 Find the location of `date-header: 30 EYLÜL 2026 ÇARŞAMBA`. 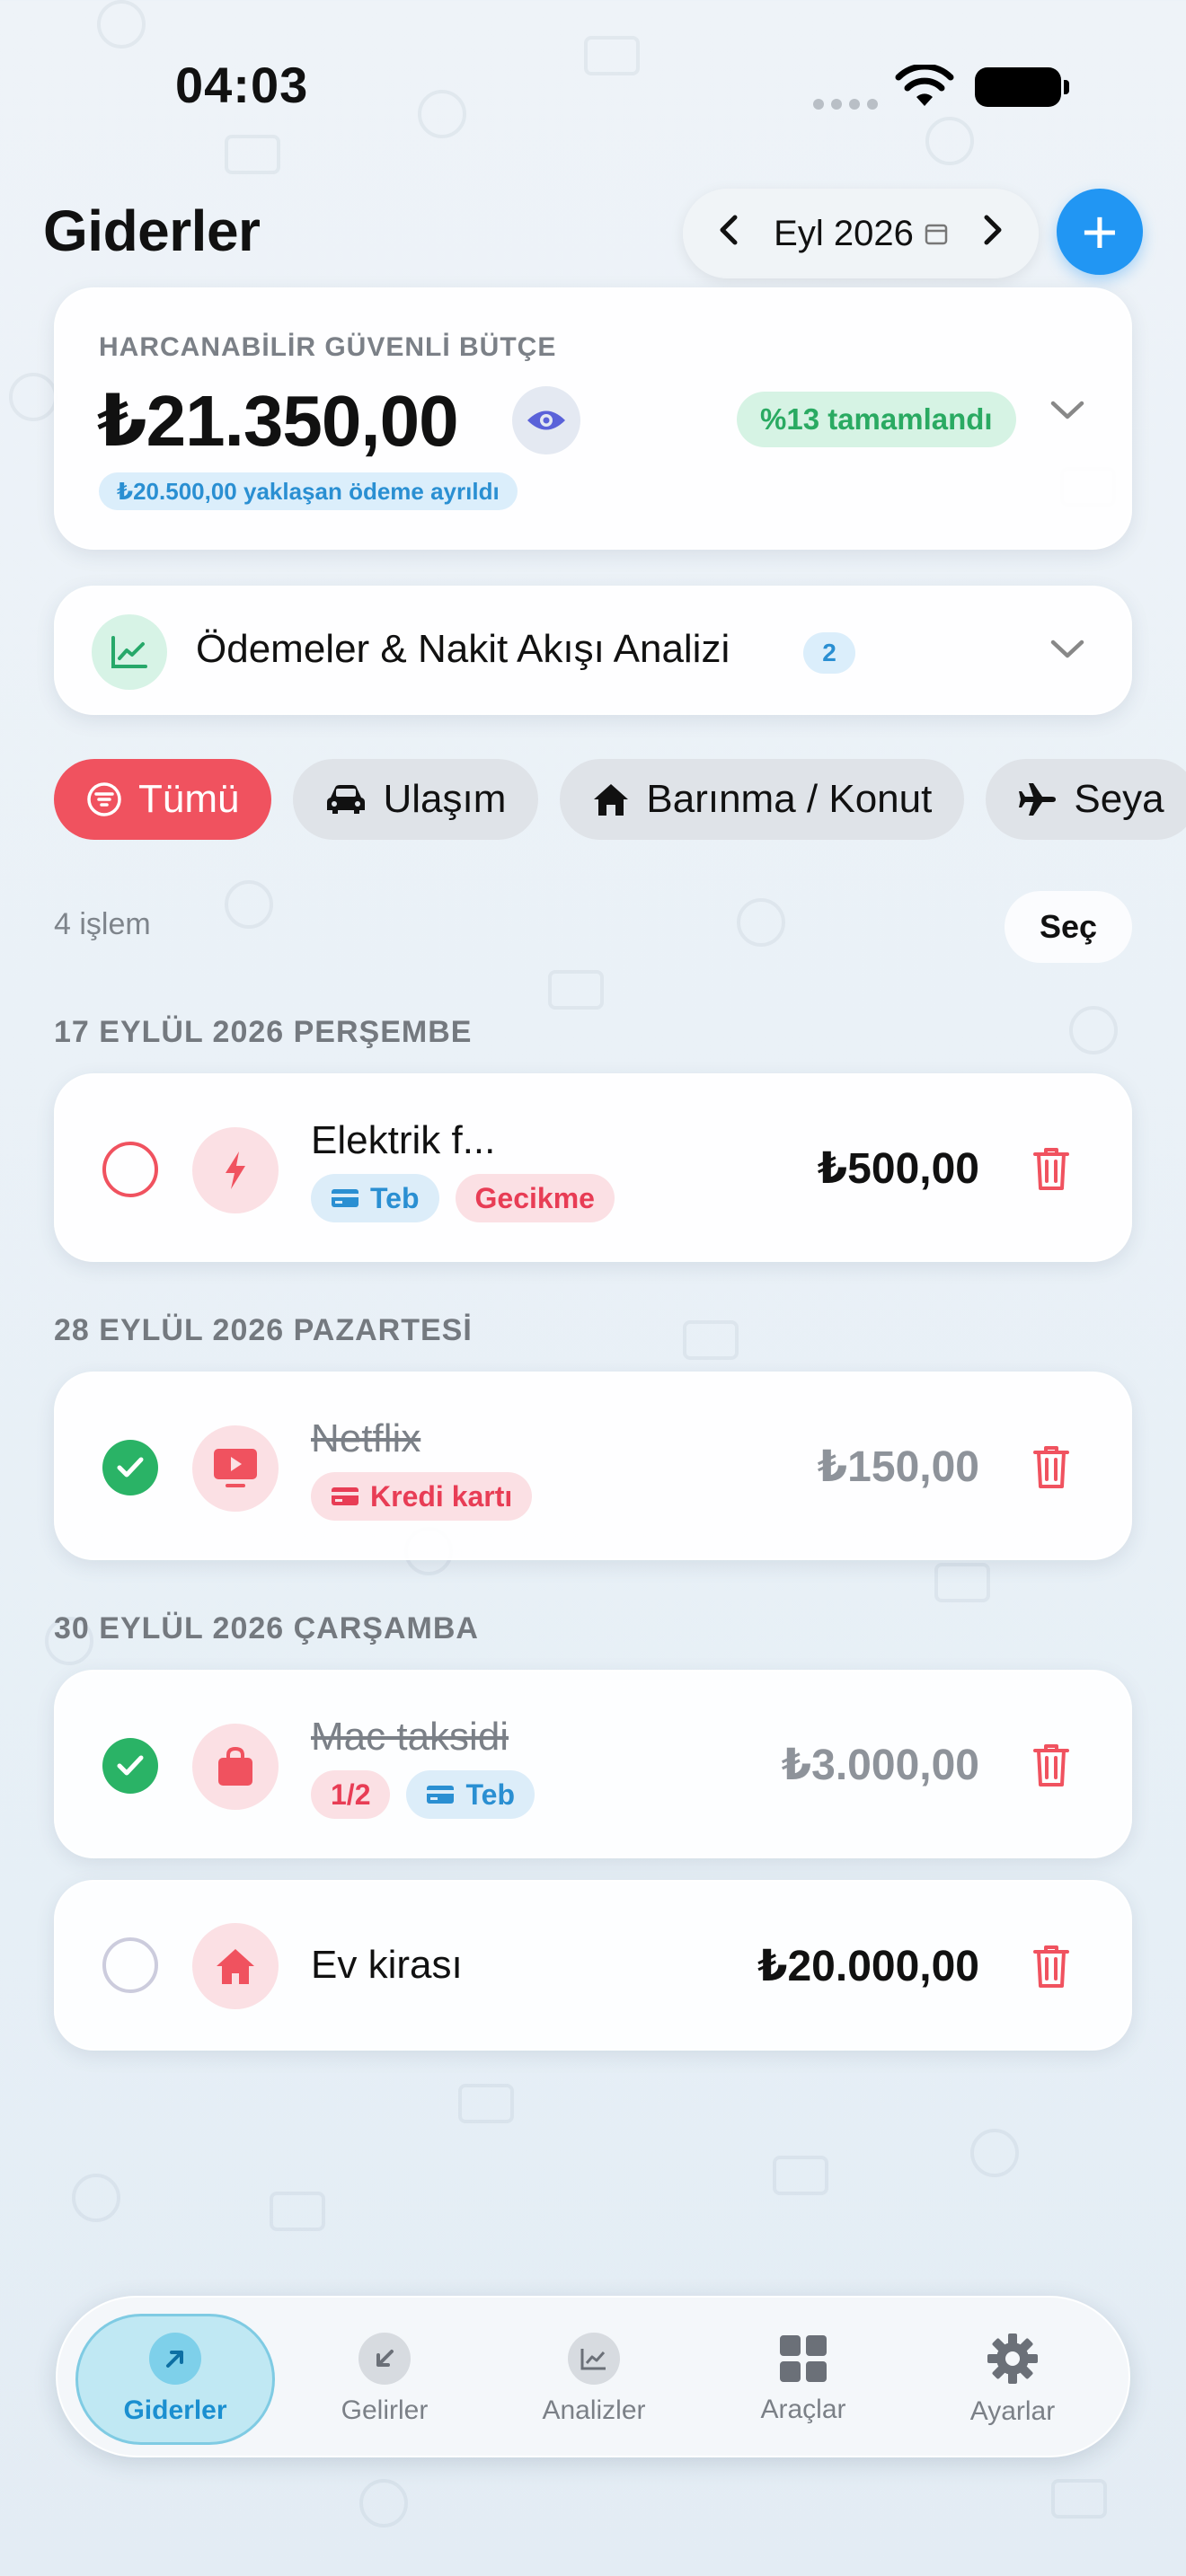

date-header: 30 EYLÜL 2026 ÇARŞAMBA is located at coordinates (266, 1628).